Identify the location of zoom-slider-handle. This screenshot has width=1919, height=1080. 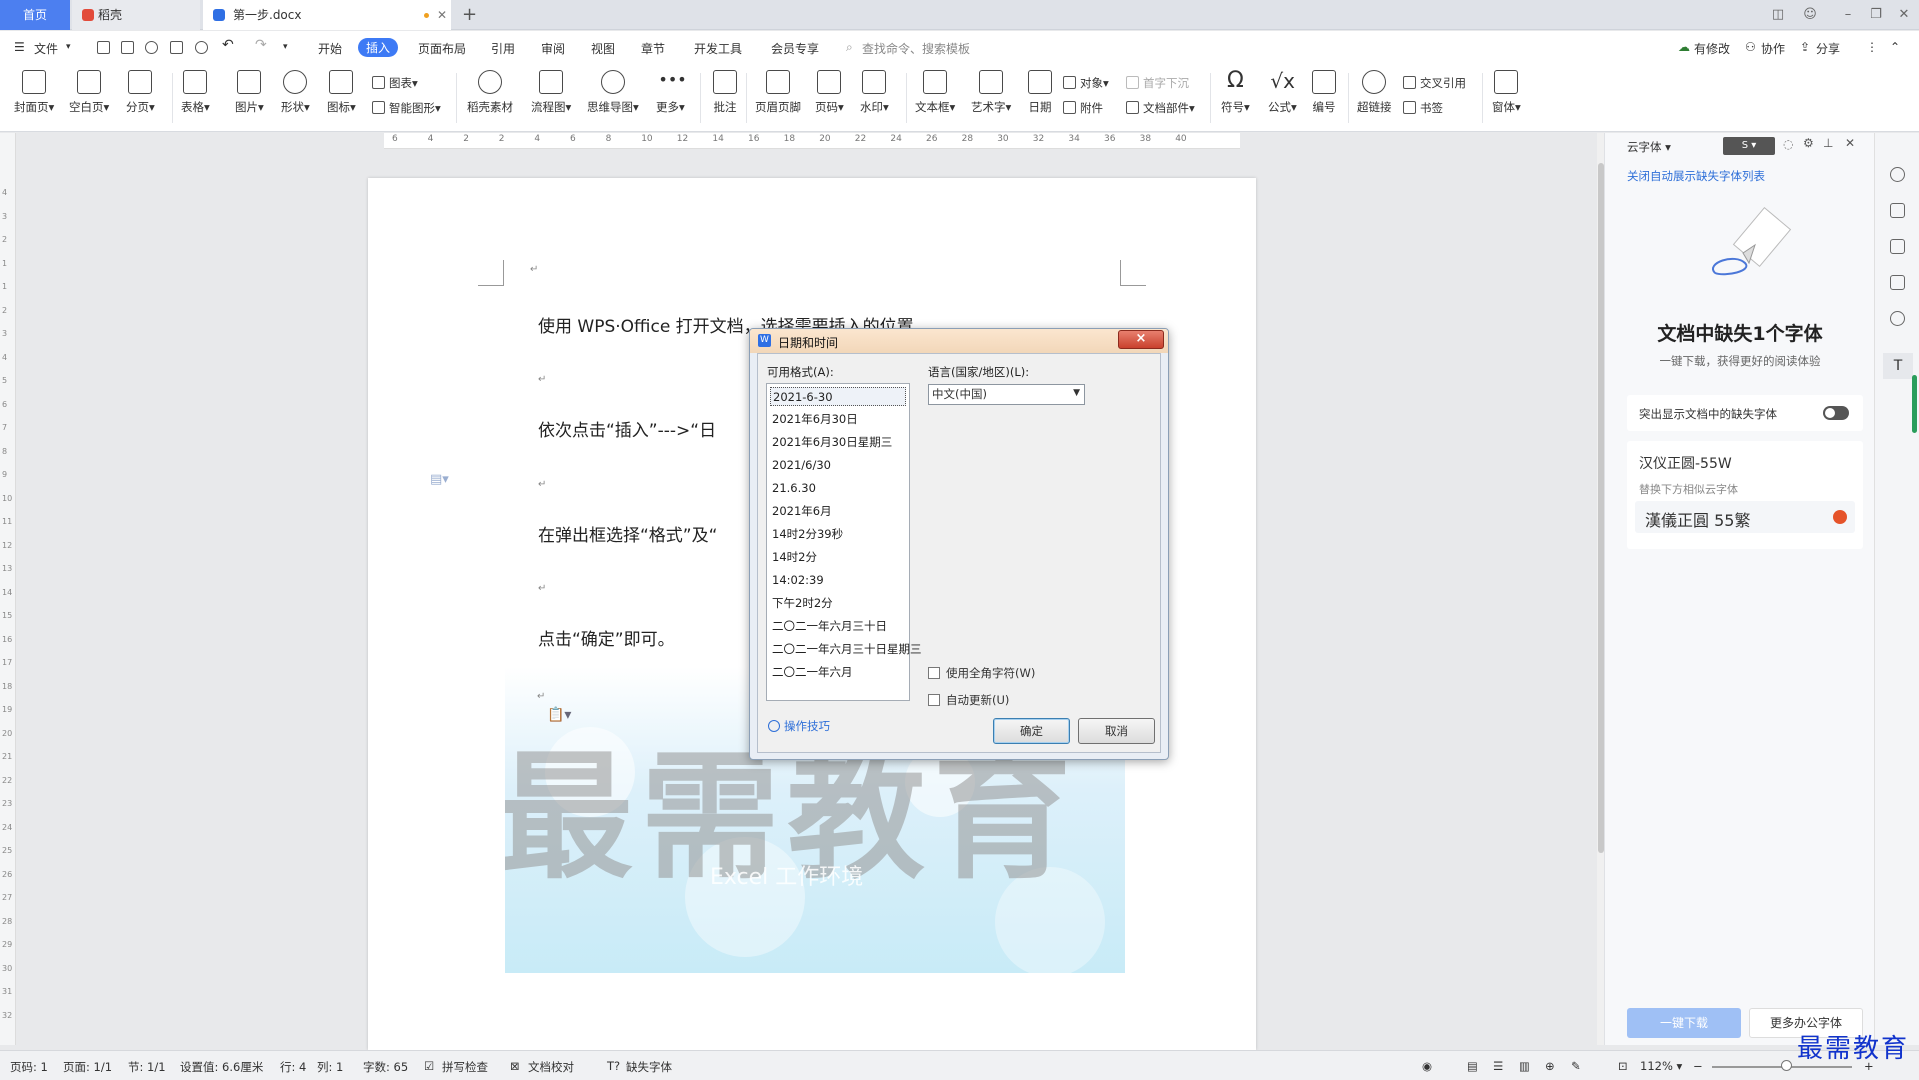
(1786, 1065).